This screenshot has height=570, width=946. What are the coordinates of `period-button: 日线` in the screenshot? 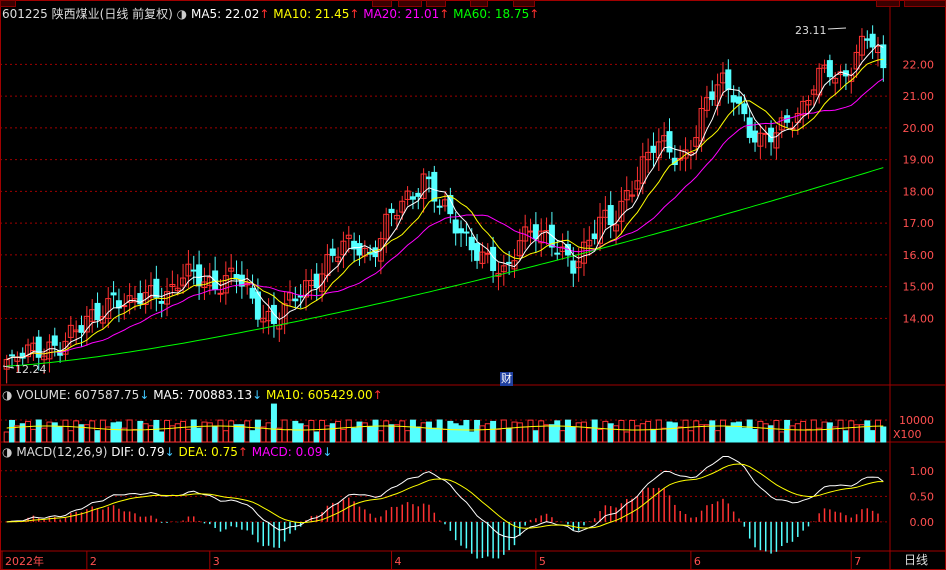 It's located at (916, 560).